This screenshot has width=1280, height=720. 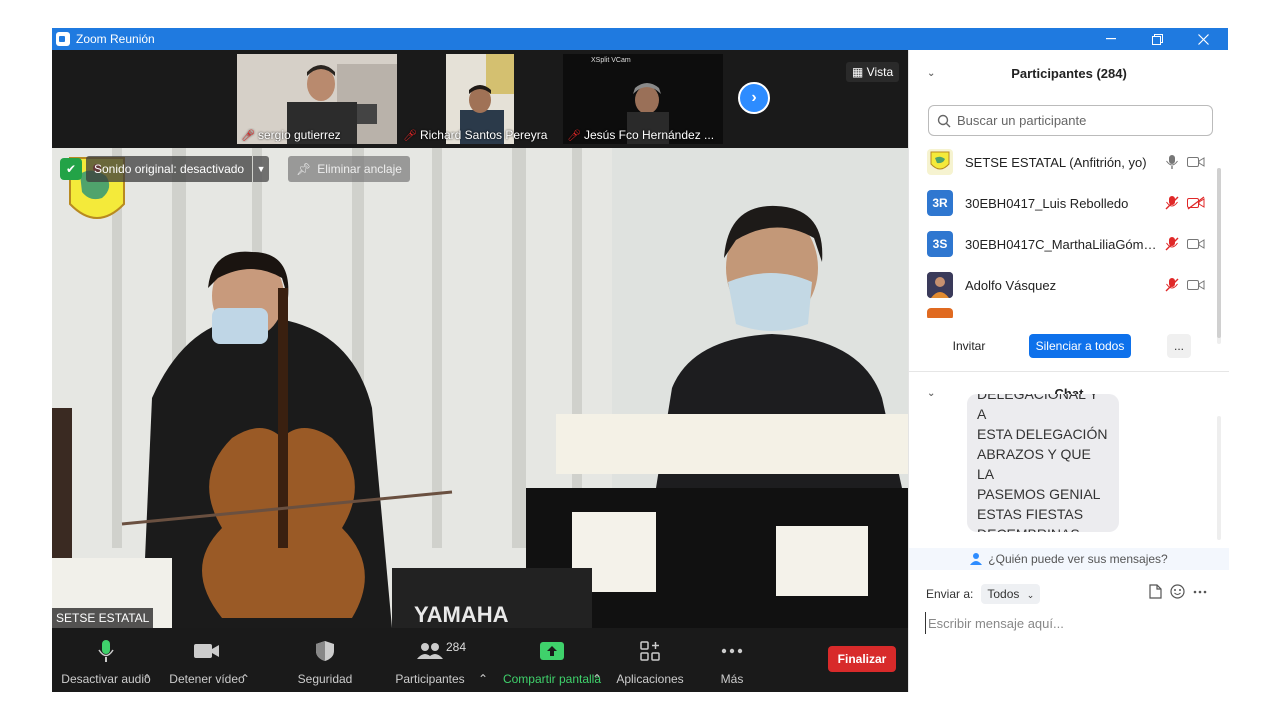 What do you see at coordinates (1219, 478) in the screenshot?
I see `chat-scroll-track` at bounding box center [1219, 478].